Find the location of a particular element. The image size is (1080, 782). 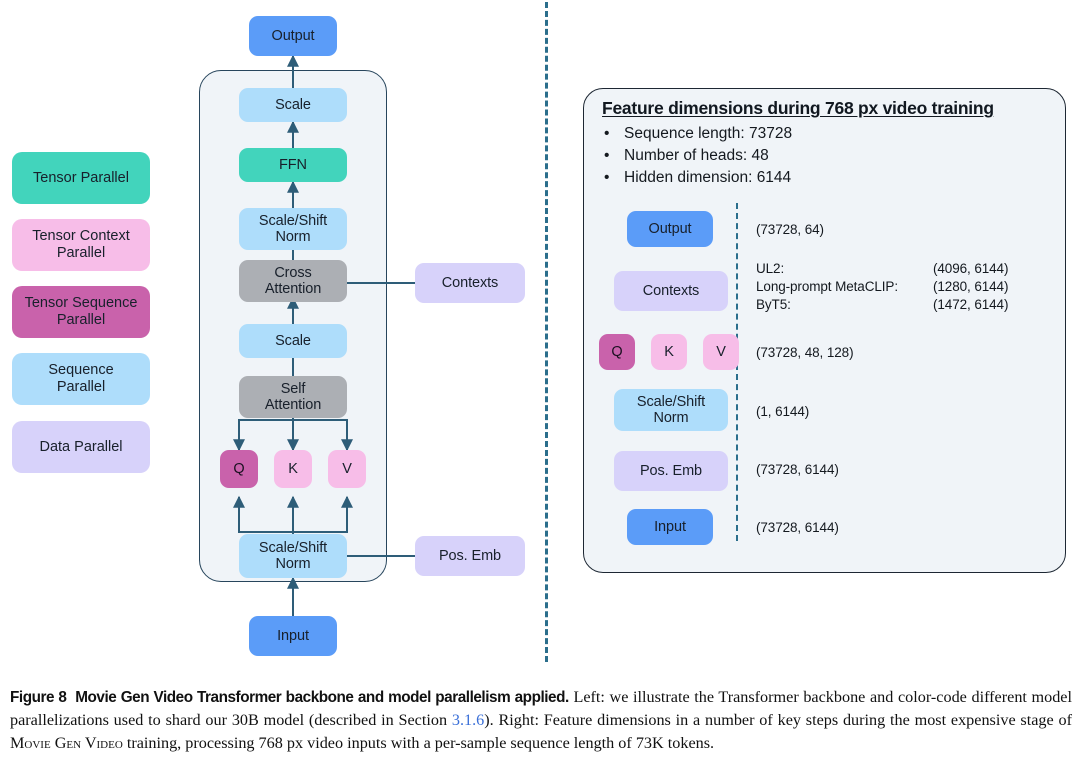

node-self-attention-label: Self Attention is located at coordinates (293, 396).